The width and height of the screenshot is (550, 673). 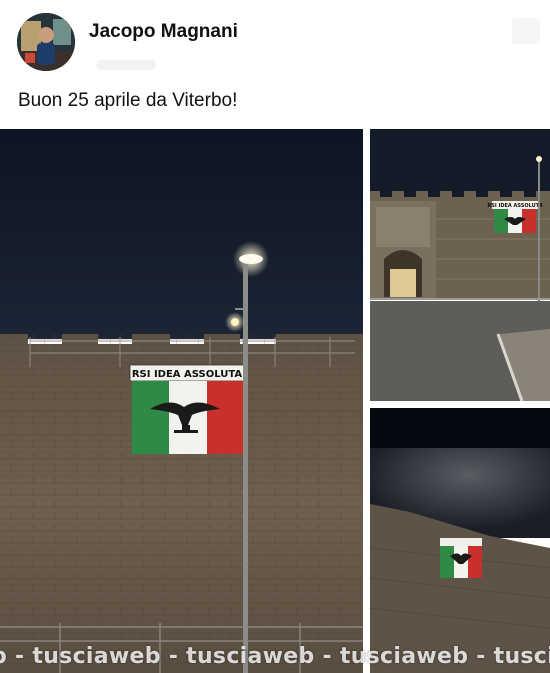 I want to click on flag-banner-top-right: RSI IDEA ASSOLUTA, so click(x=515, y=217).